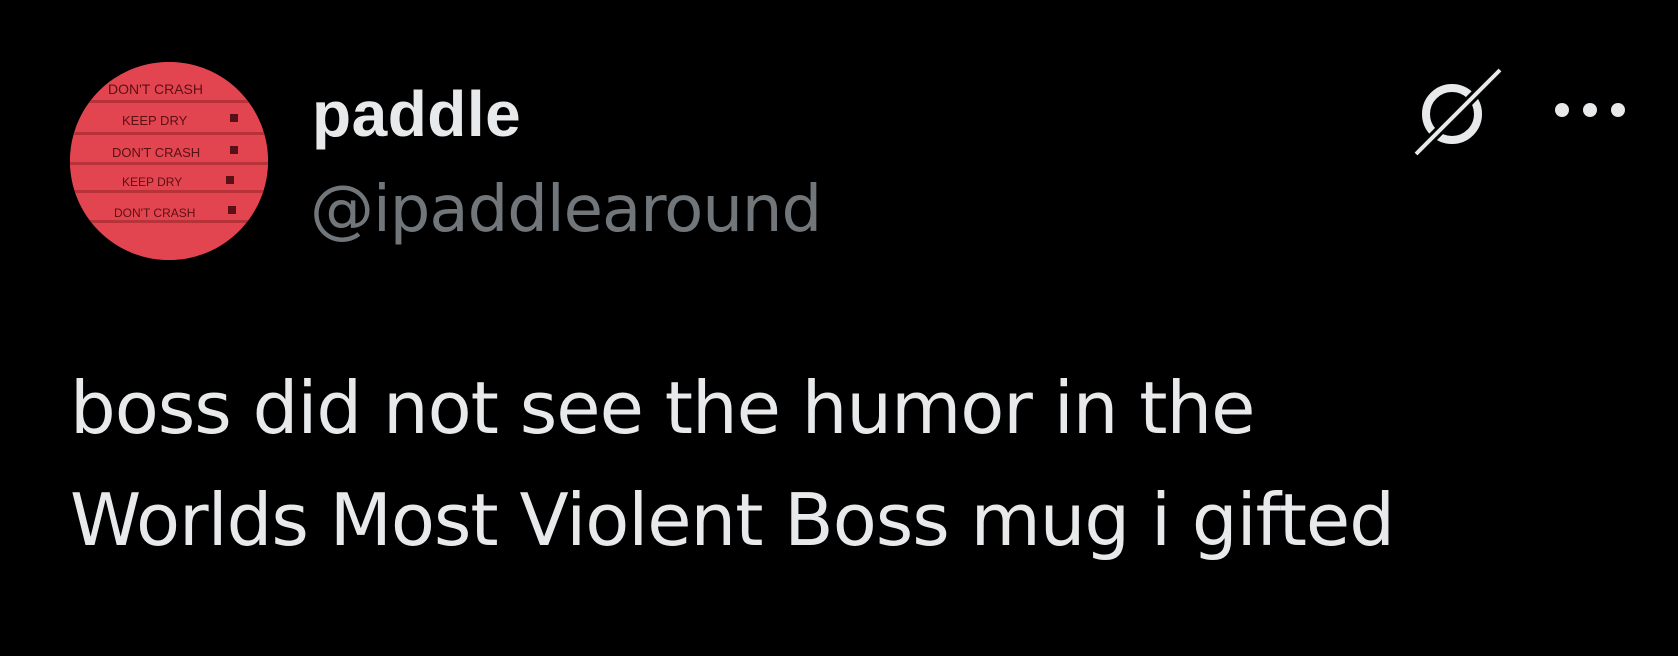  What do you see at coordinates (732, 520) in the screenshot?
I see `tweet-text-line-2: Worlds Most Violent Boss mug i gifted` at bounding box center [732, 520].